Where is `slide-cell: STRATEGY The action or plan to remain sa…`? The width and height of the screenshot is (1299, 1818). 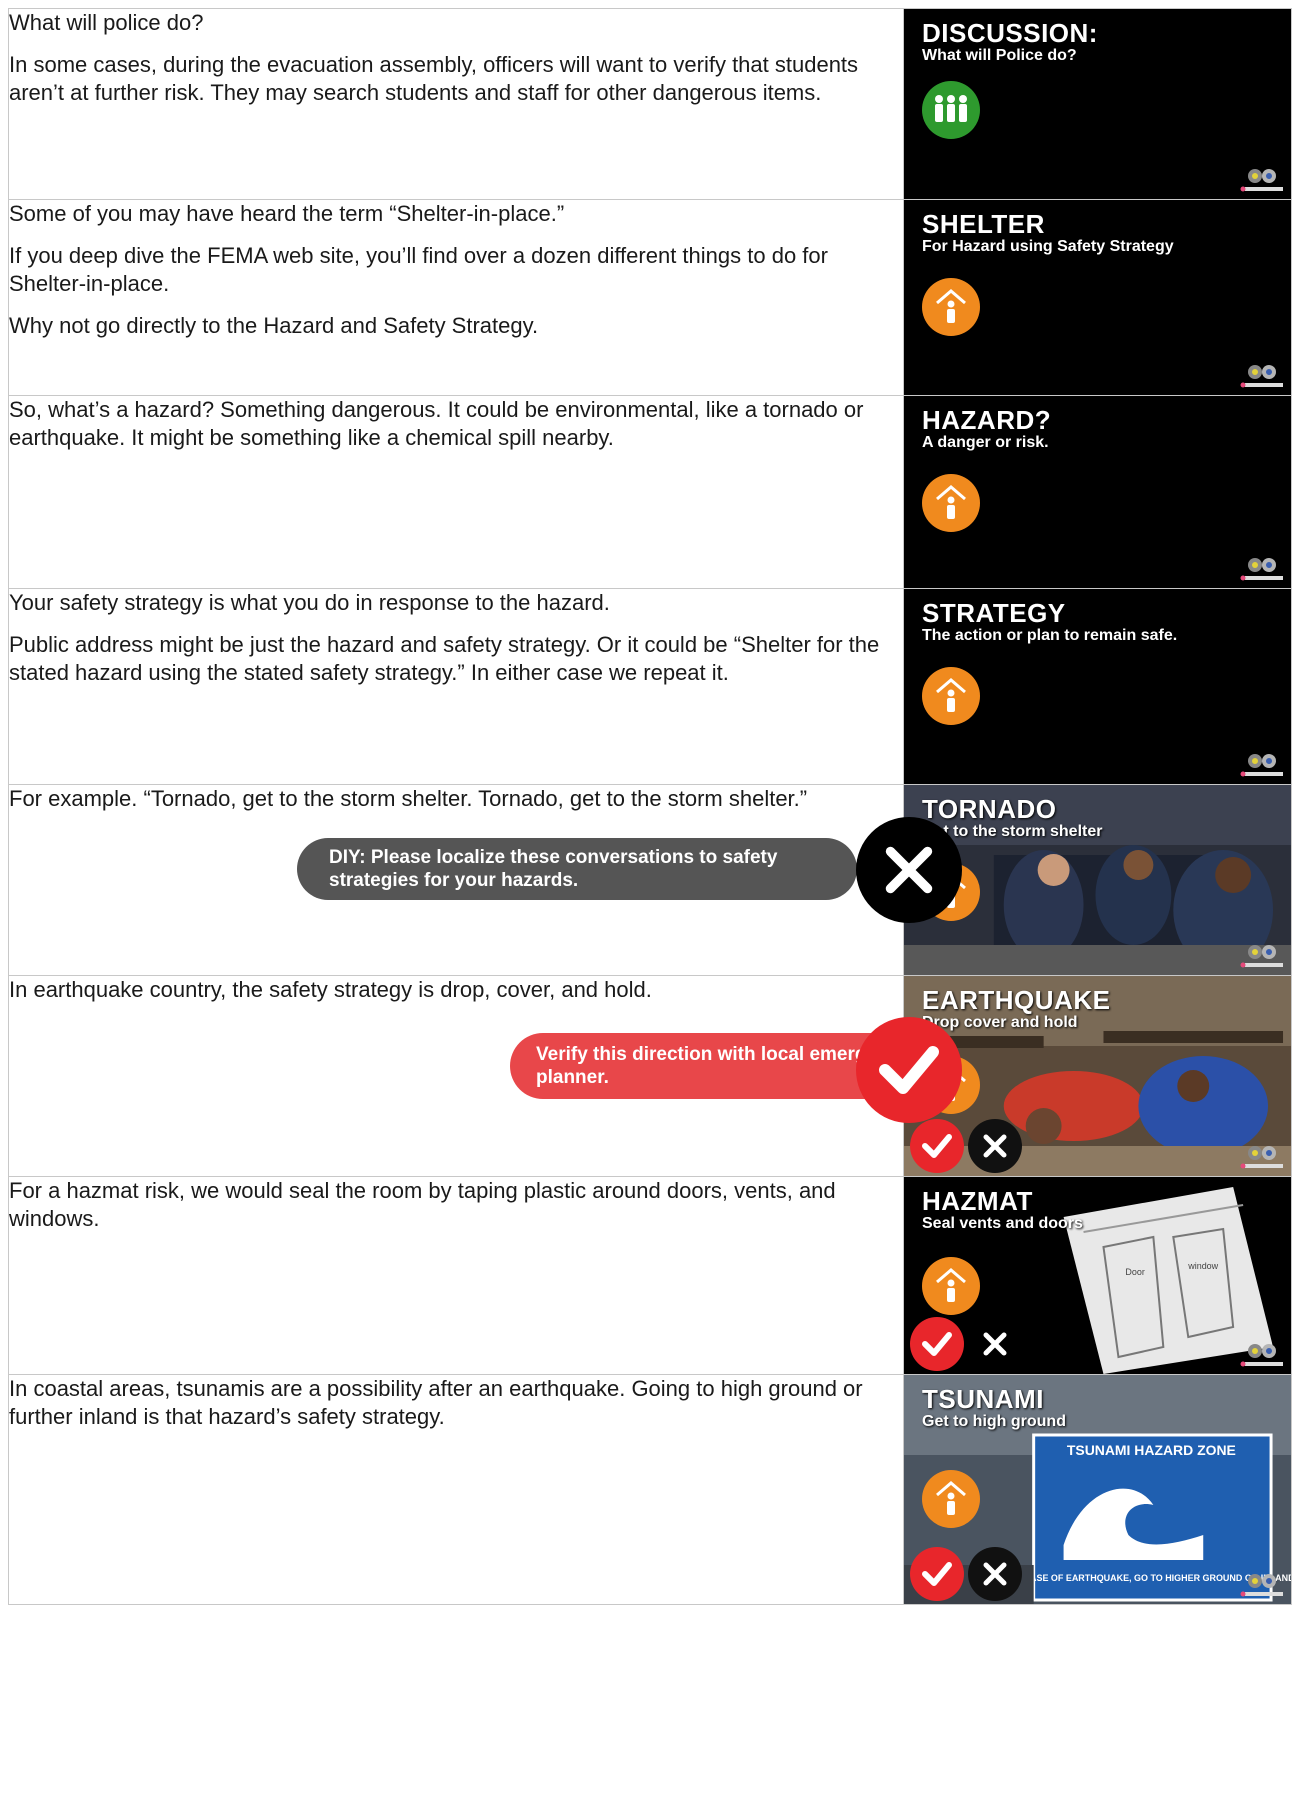
slide-cell: STRATEGY The action or plan to remain sa… is located at coordinates (1097, 686).